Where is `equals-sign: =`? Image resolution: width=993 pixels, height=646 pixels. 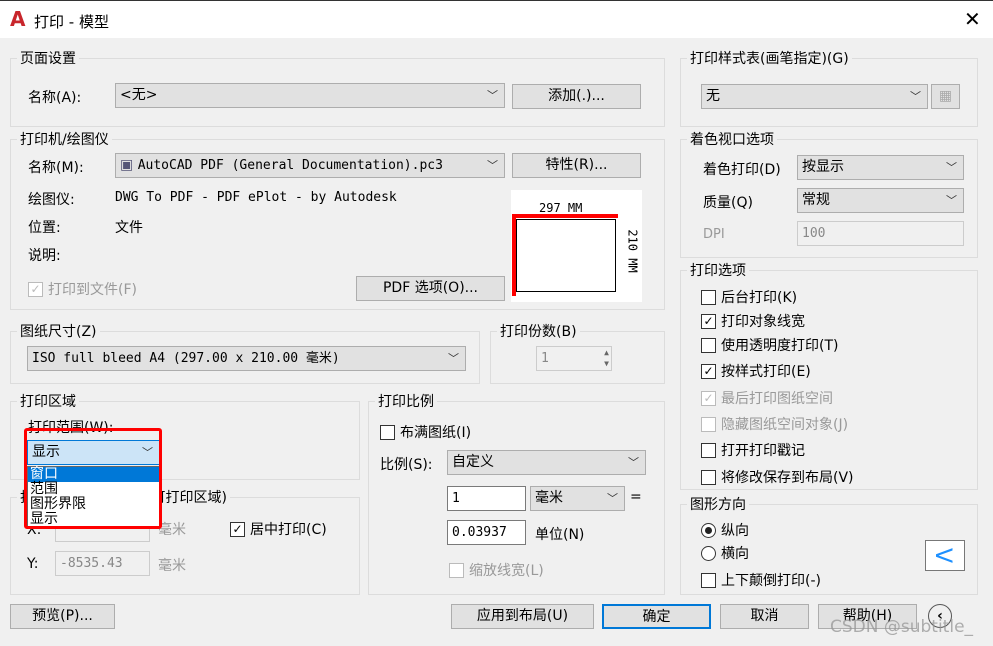 equals-sign: = is located at coordinates (636, 497).